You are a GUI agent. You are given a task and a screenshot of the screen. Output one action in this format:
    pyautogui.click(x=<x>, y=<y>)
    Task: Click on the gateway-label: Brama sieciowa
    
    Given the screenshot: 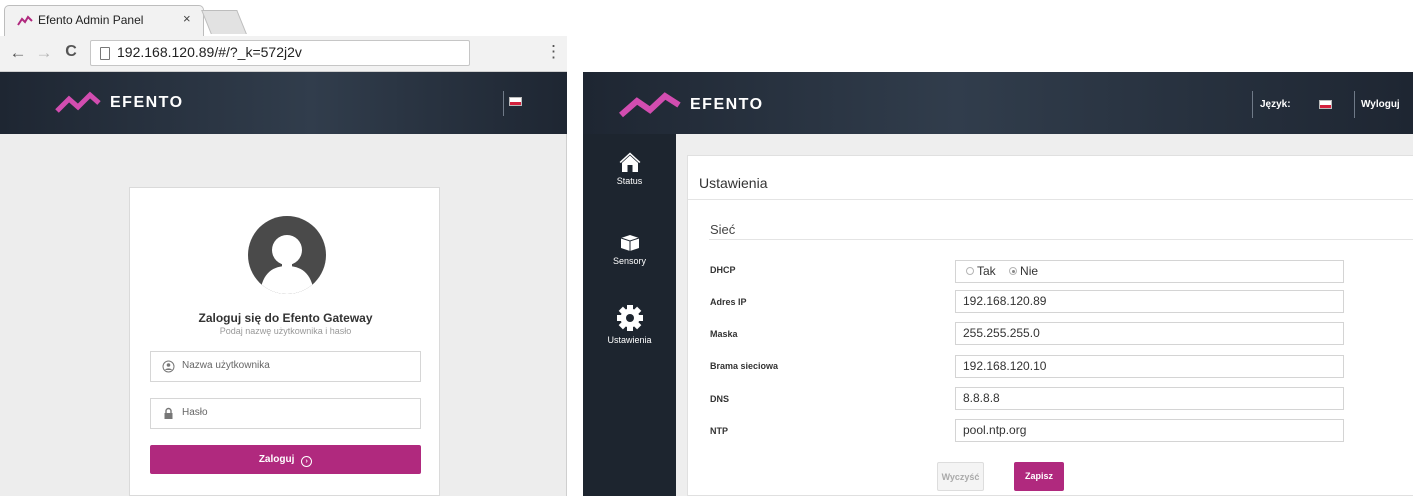 What is the action you would take?
    pyautogui.click(x=744, y=366)
    